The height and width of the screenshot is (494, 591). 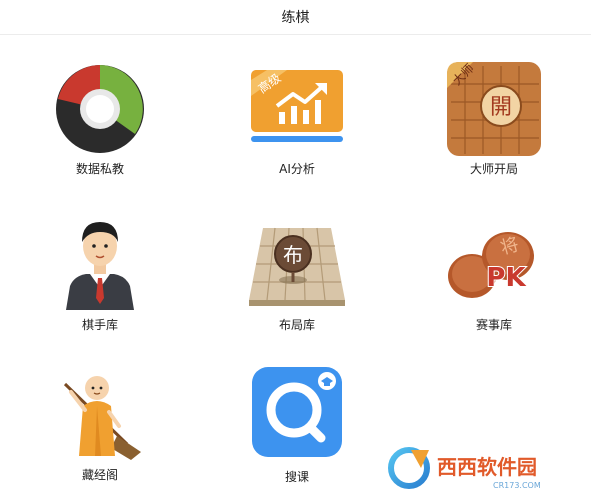 I want to click on tile-layout-library: 布 布局库, so click(x=297, y=272).